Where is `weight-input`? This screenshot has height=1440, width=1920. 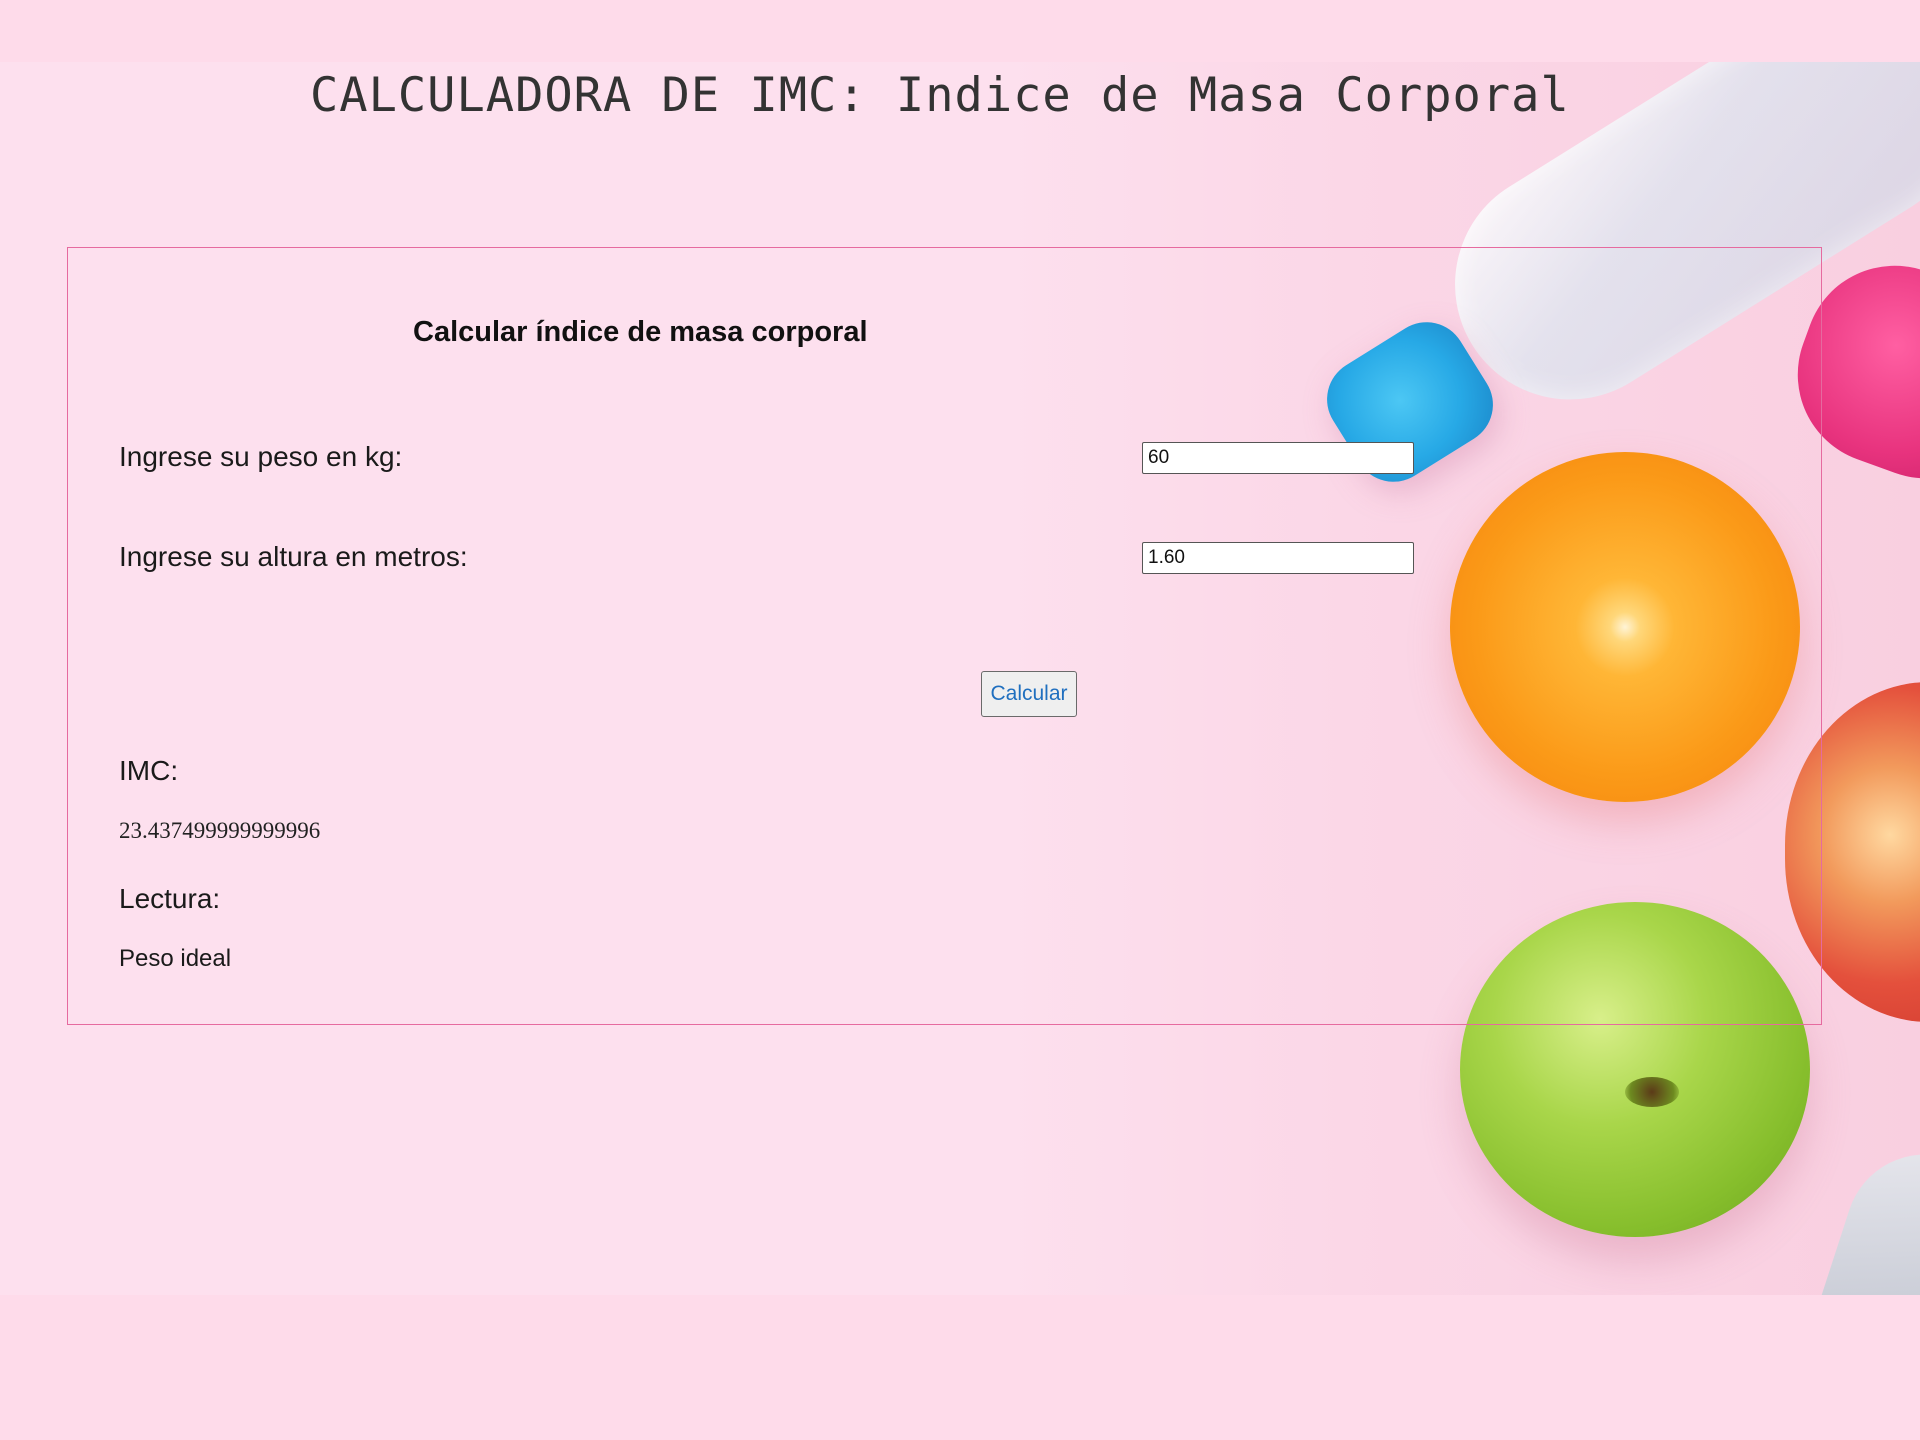
weight-input is located at coordinates (1278, 458).